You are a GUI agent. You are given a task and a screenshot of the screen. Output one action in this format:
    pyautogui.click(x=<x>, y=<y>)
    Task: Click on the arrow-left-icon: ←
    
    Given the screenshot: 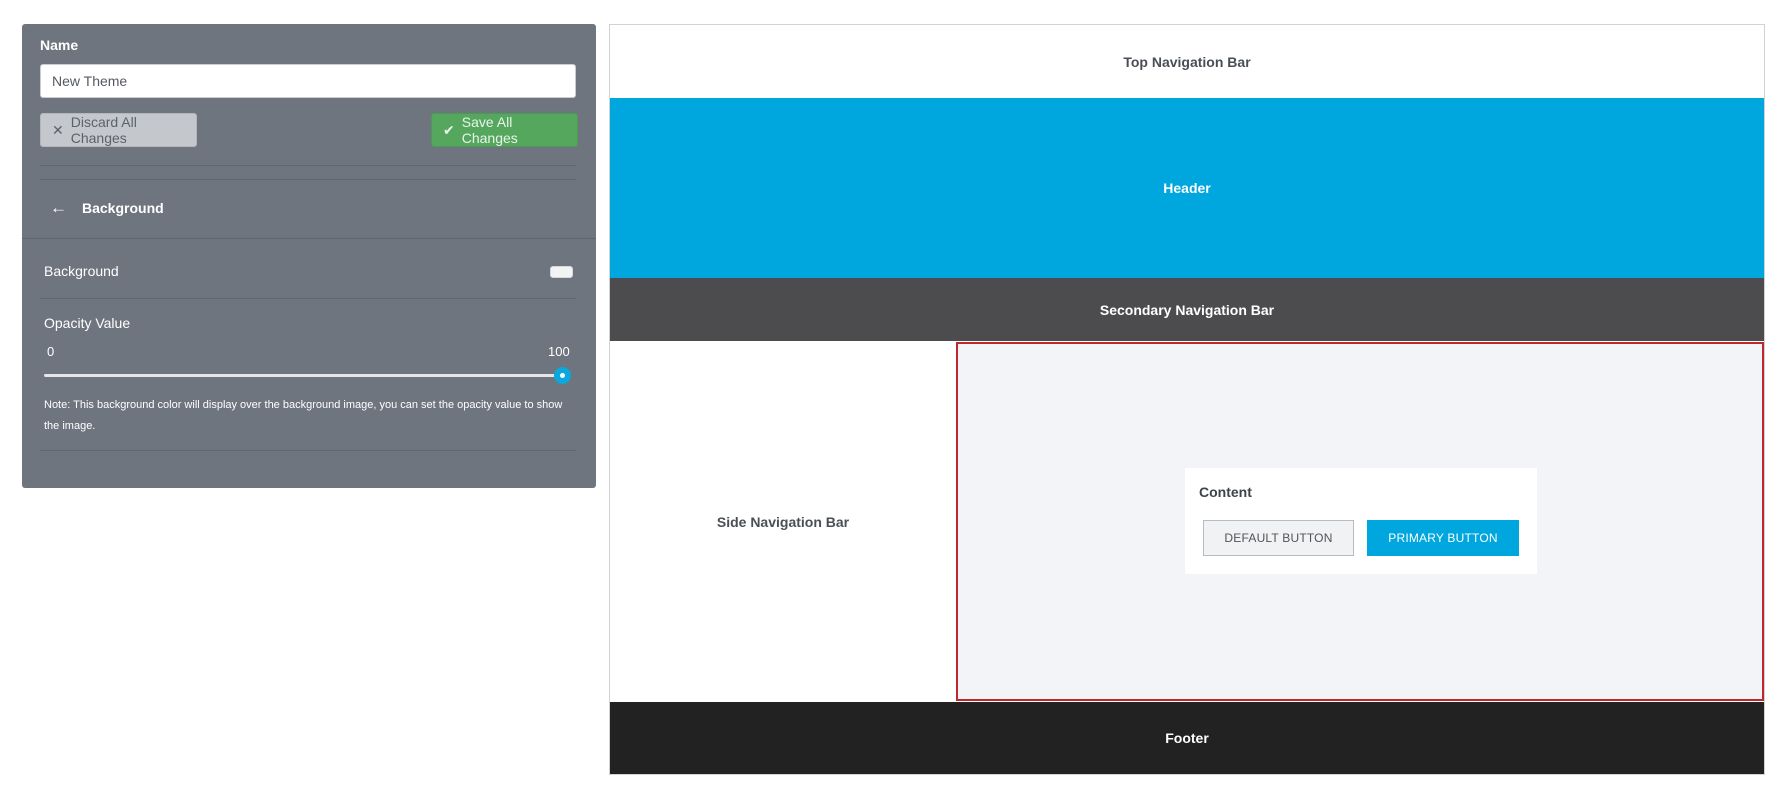 What is the action you would take?
    pyautogui.click(x=58, y=207)
    